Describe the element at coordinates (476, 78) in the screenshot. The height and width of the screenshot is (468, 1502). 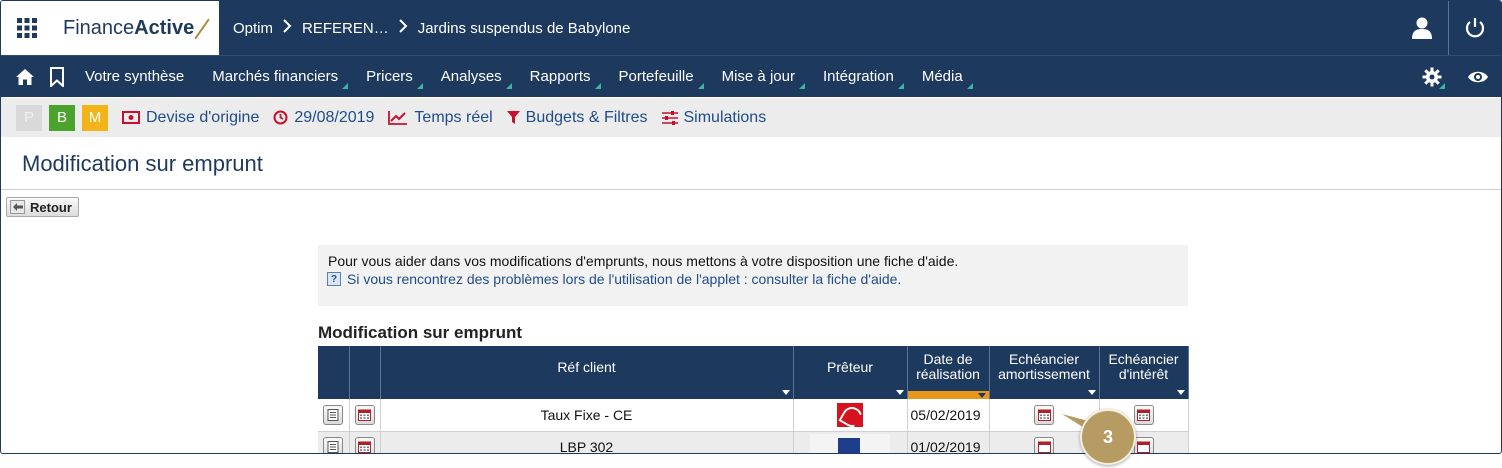
I see `nav-analyses: Analyses` at that location.